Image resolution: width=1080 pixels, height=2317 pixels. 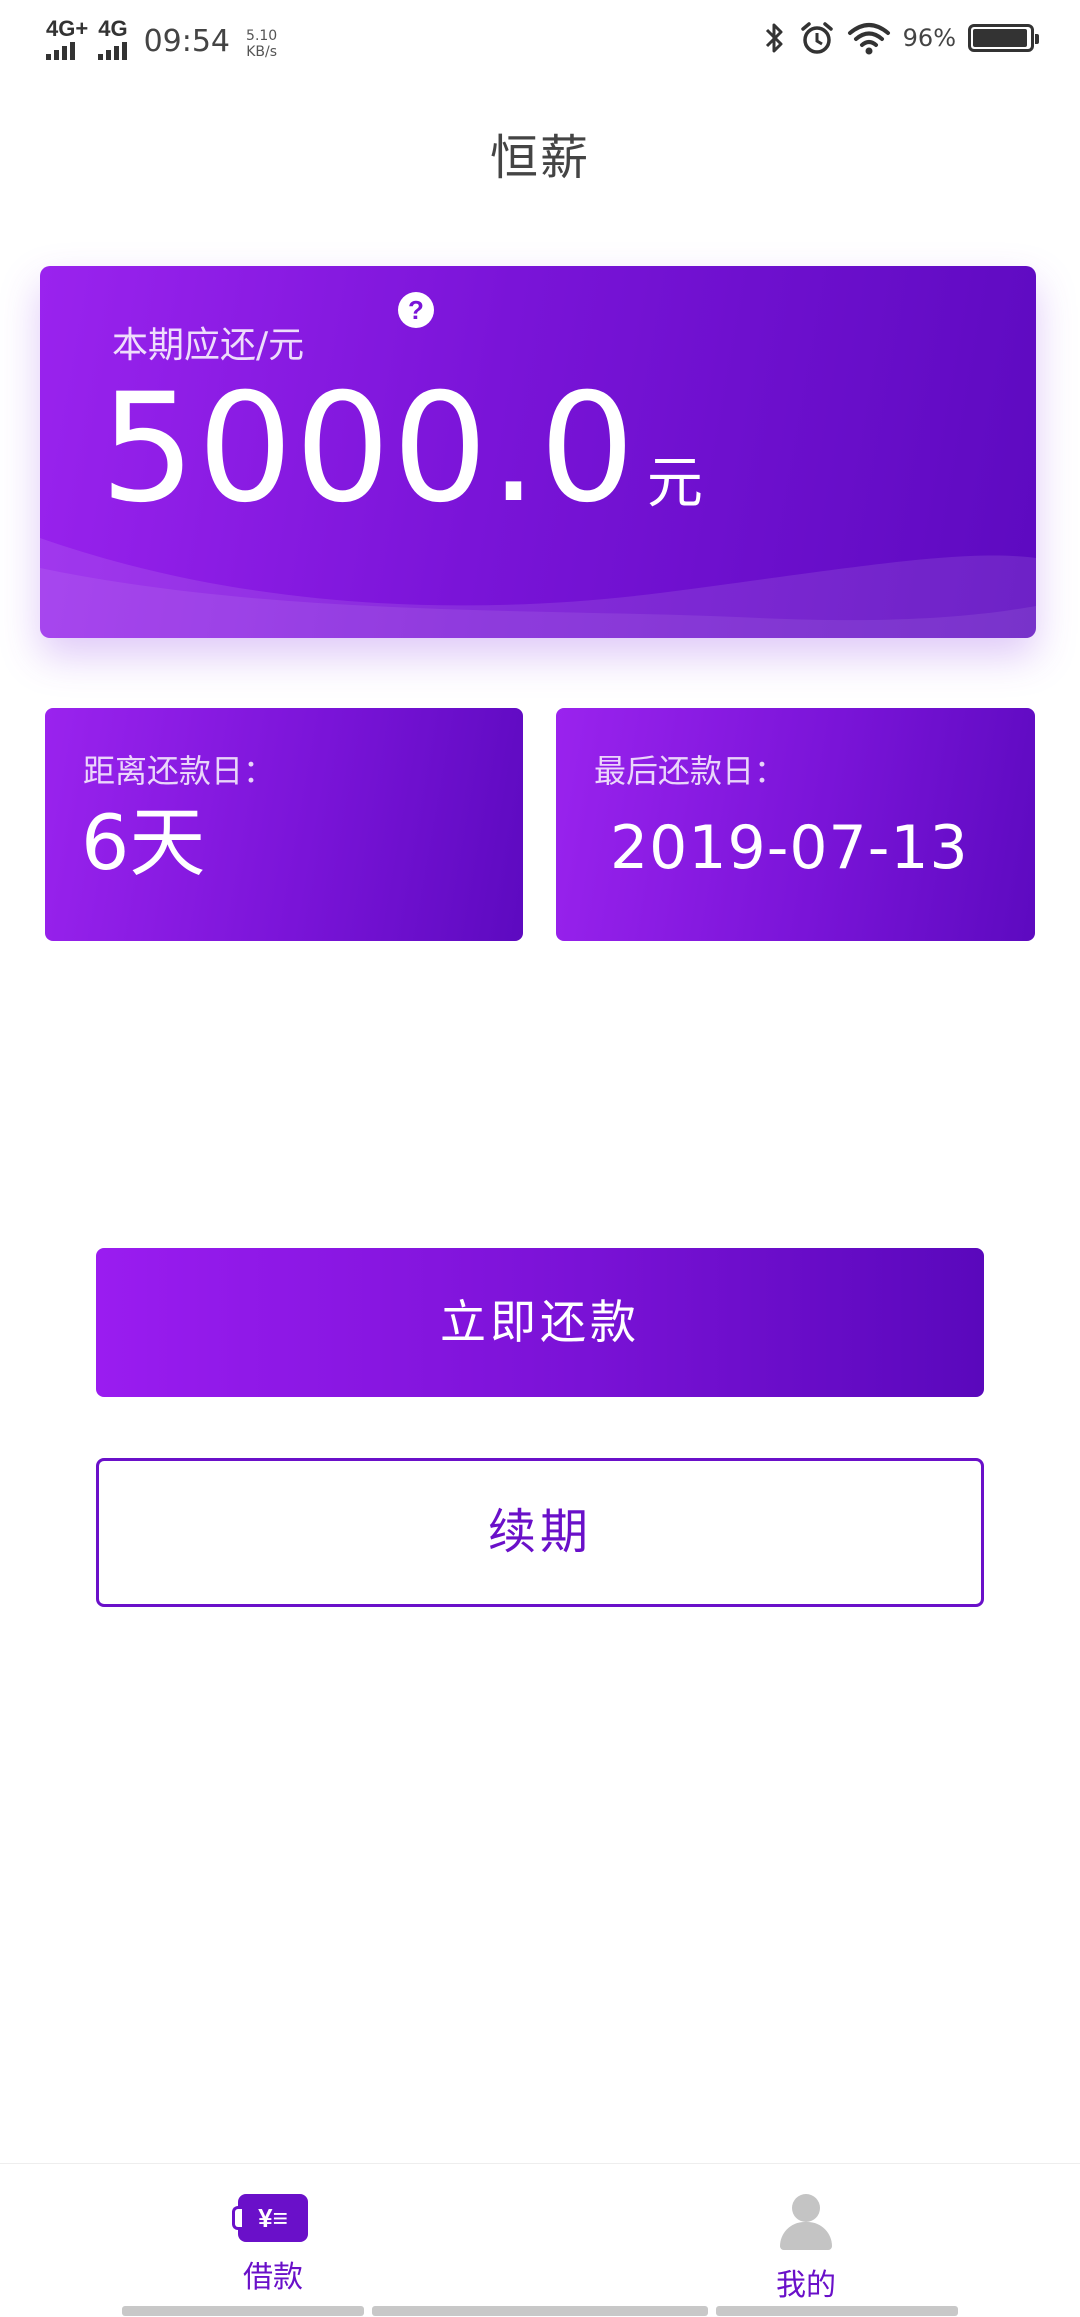 I want to click on nav-item-loan-label: 借款, so click(x=273, y=2277).